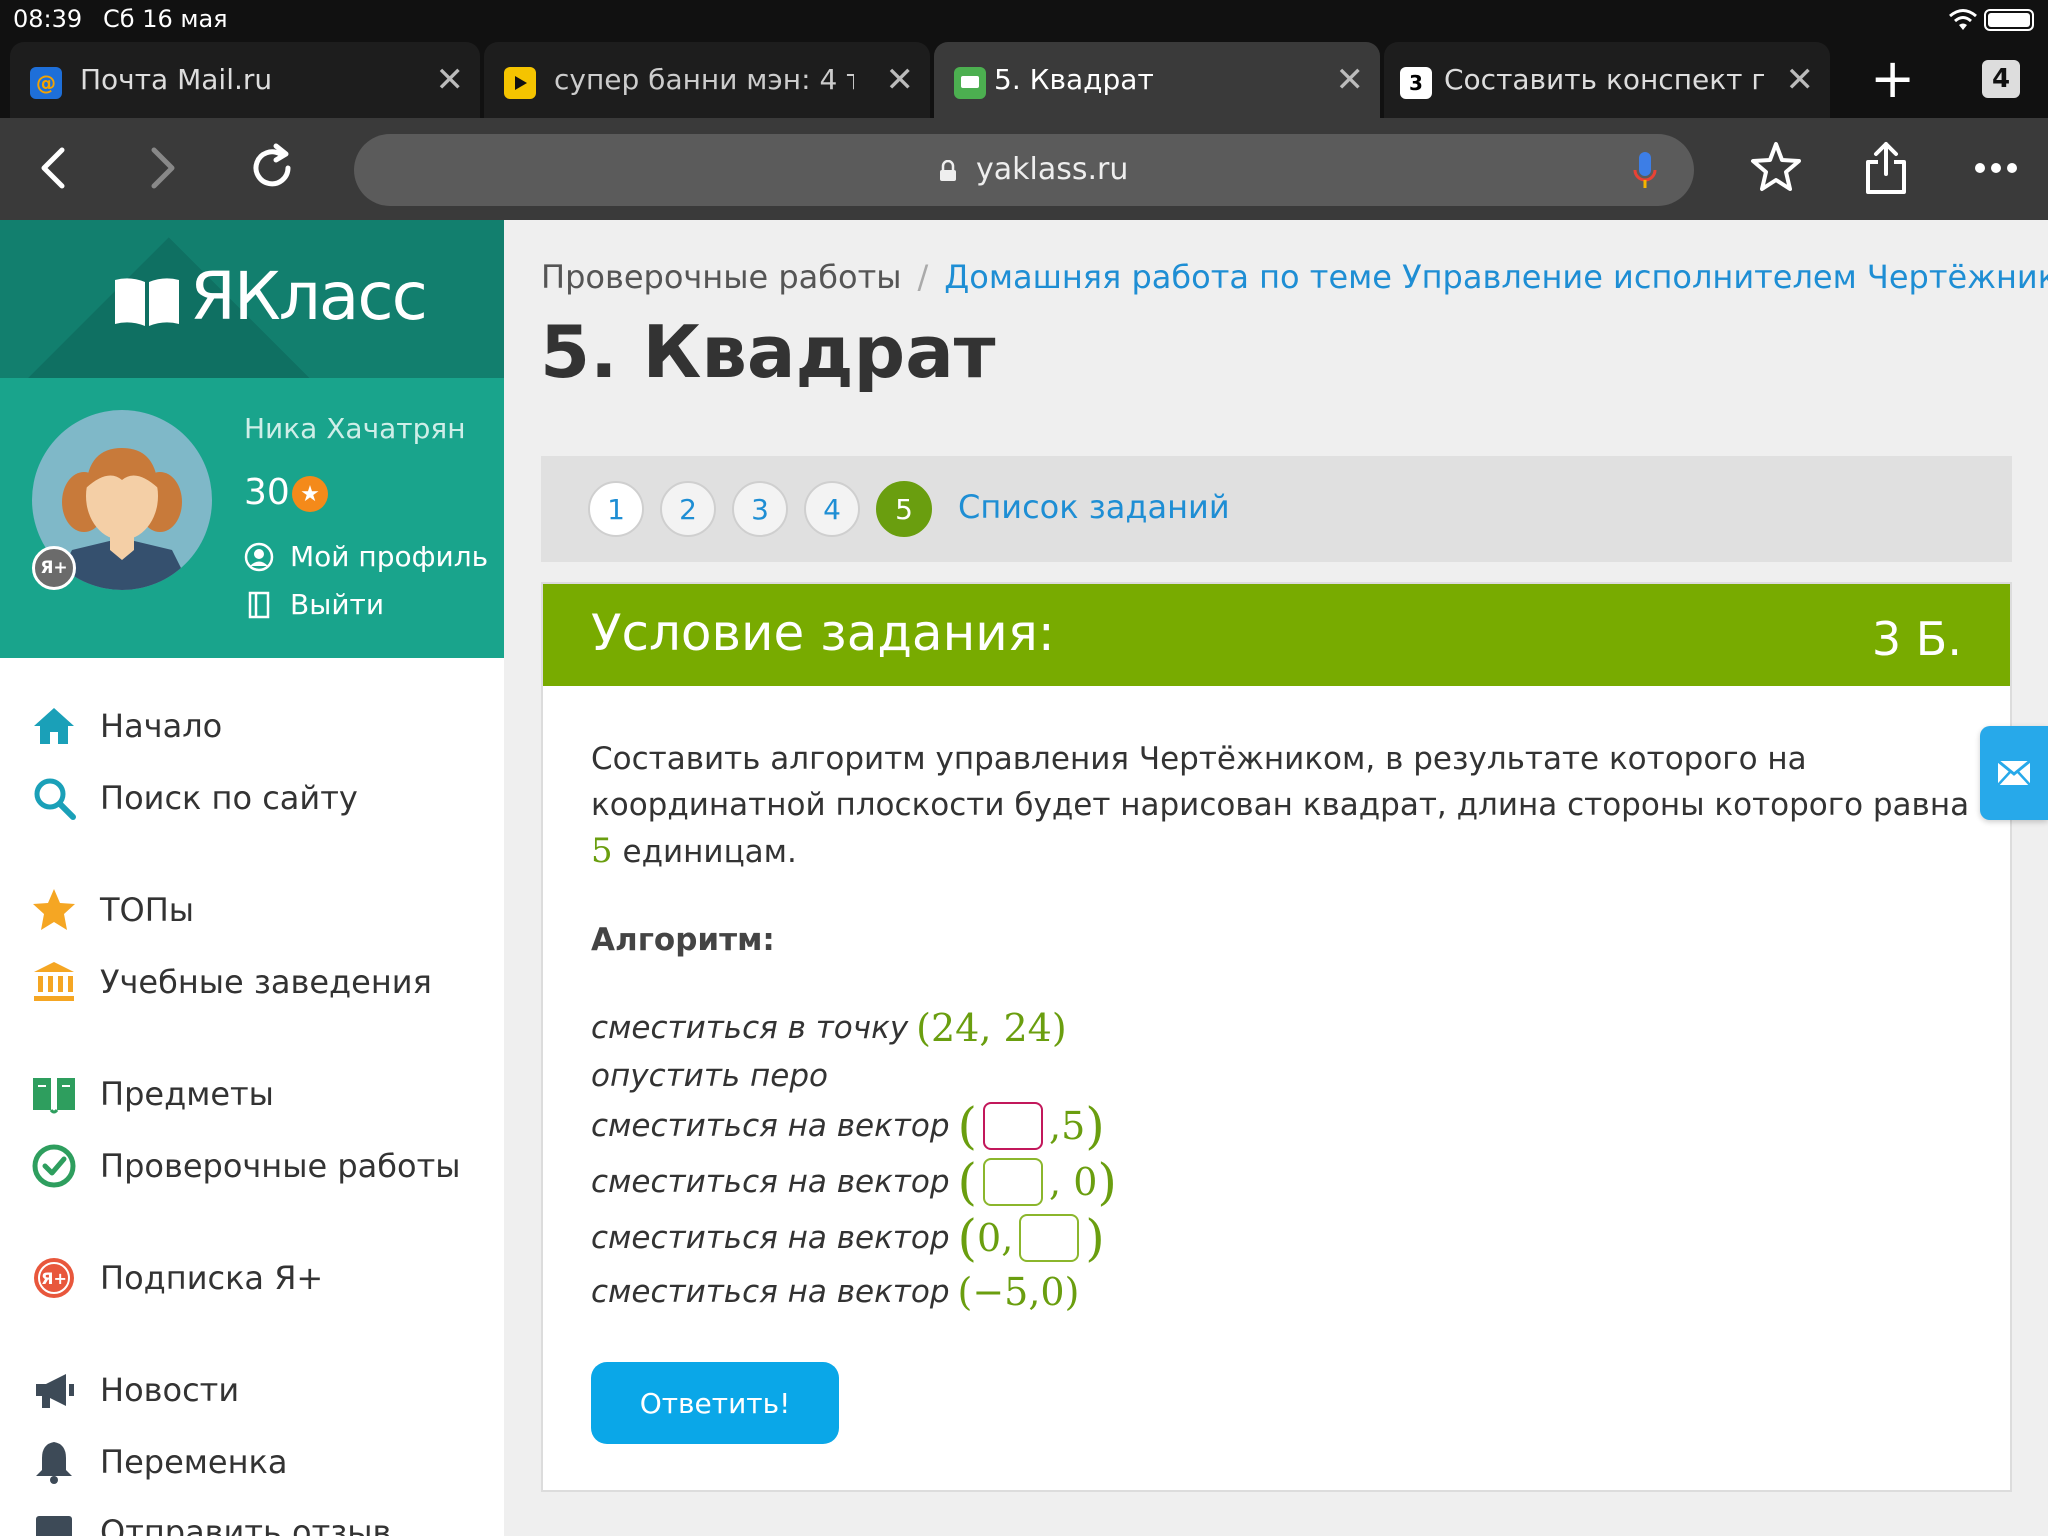  What do you see at coordinates (54, 982) in the screenshot?
I see `institution-icon` at bounding box center [54, 982].